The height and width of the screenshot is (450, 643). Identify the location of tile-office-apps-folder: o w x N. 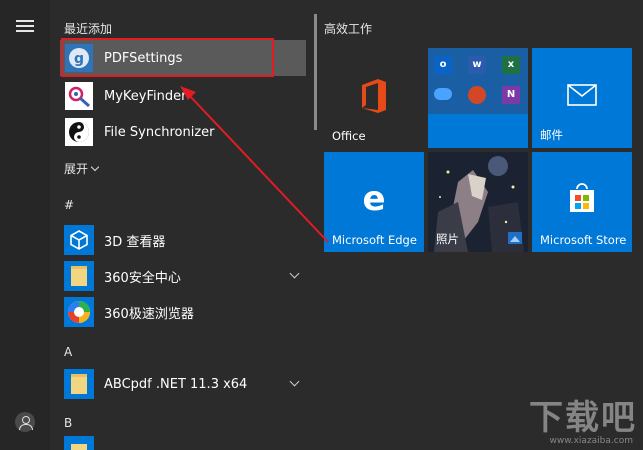
(478, 98).